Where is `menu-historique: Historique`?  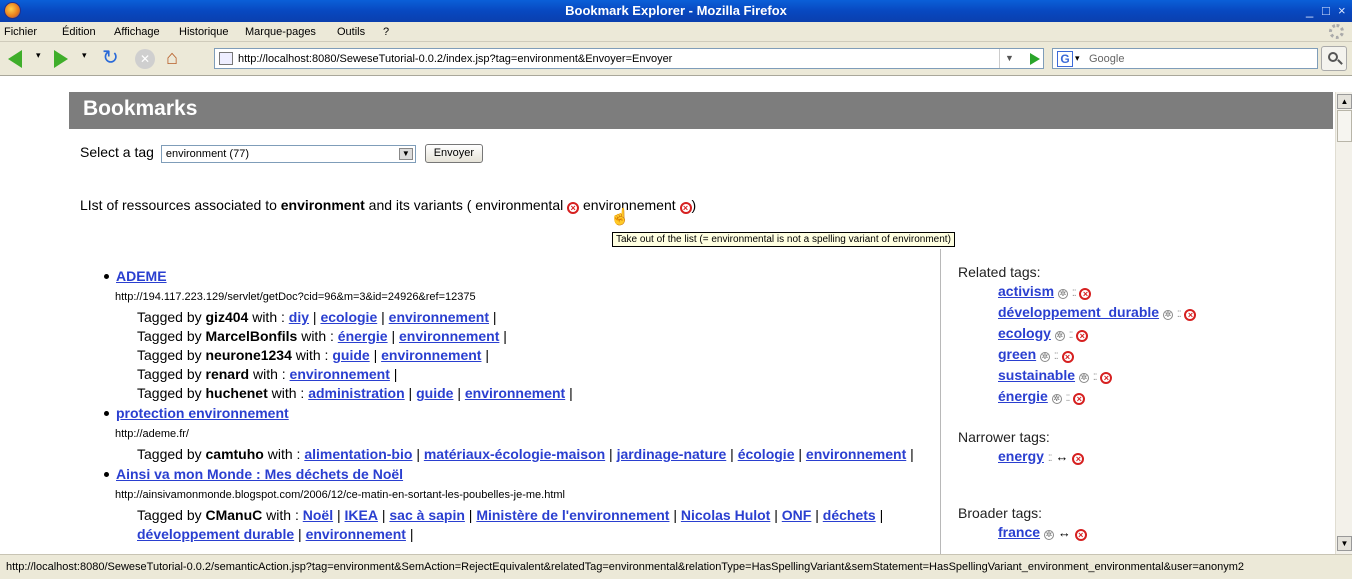
menu-historique: Historique is located at coordinates (204, 32).